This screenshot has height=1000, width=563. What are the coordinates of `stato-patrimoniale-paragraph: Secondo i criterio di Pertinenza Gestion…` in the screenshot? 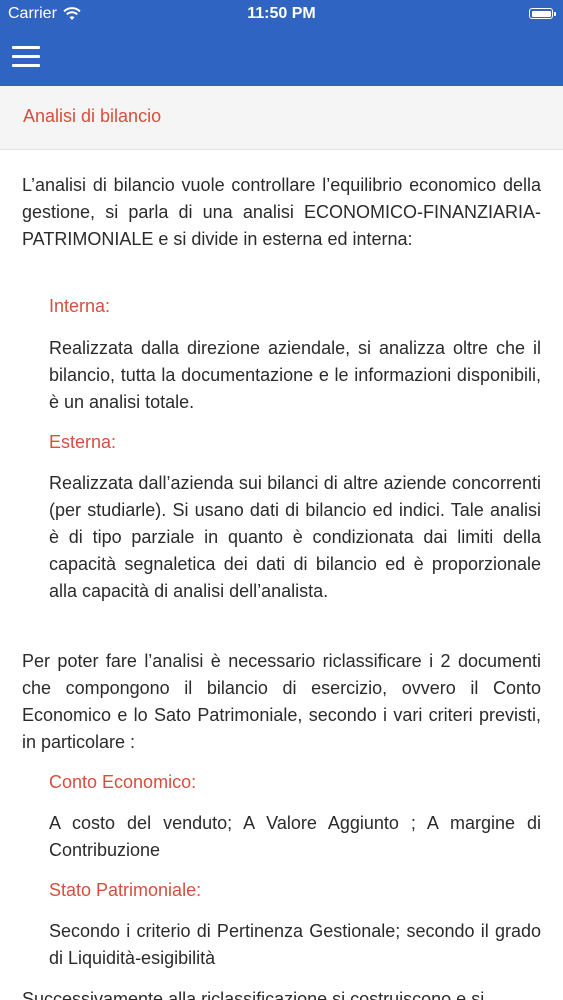 It's located at (295, 944).